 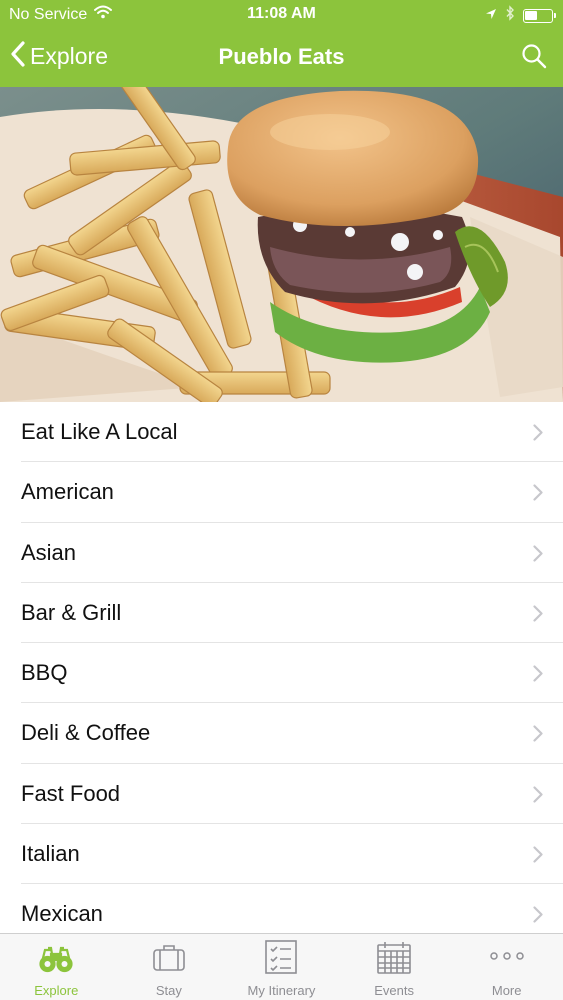 I want to click on tab-bar: Explore Stay My Itinerary Events More, so click(x=281, y=966).